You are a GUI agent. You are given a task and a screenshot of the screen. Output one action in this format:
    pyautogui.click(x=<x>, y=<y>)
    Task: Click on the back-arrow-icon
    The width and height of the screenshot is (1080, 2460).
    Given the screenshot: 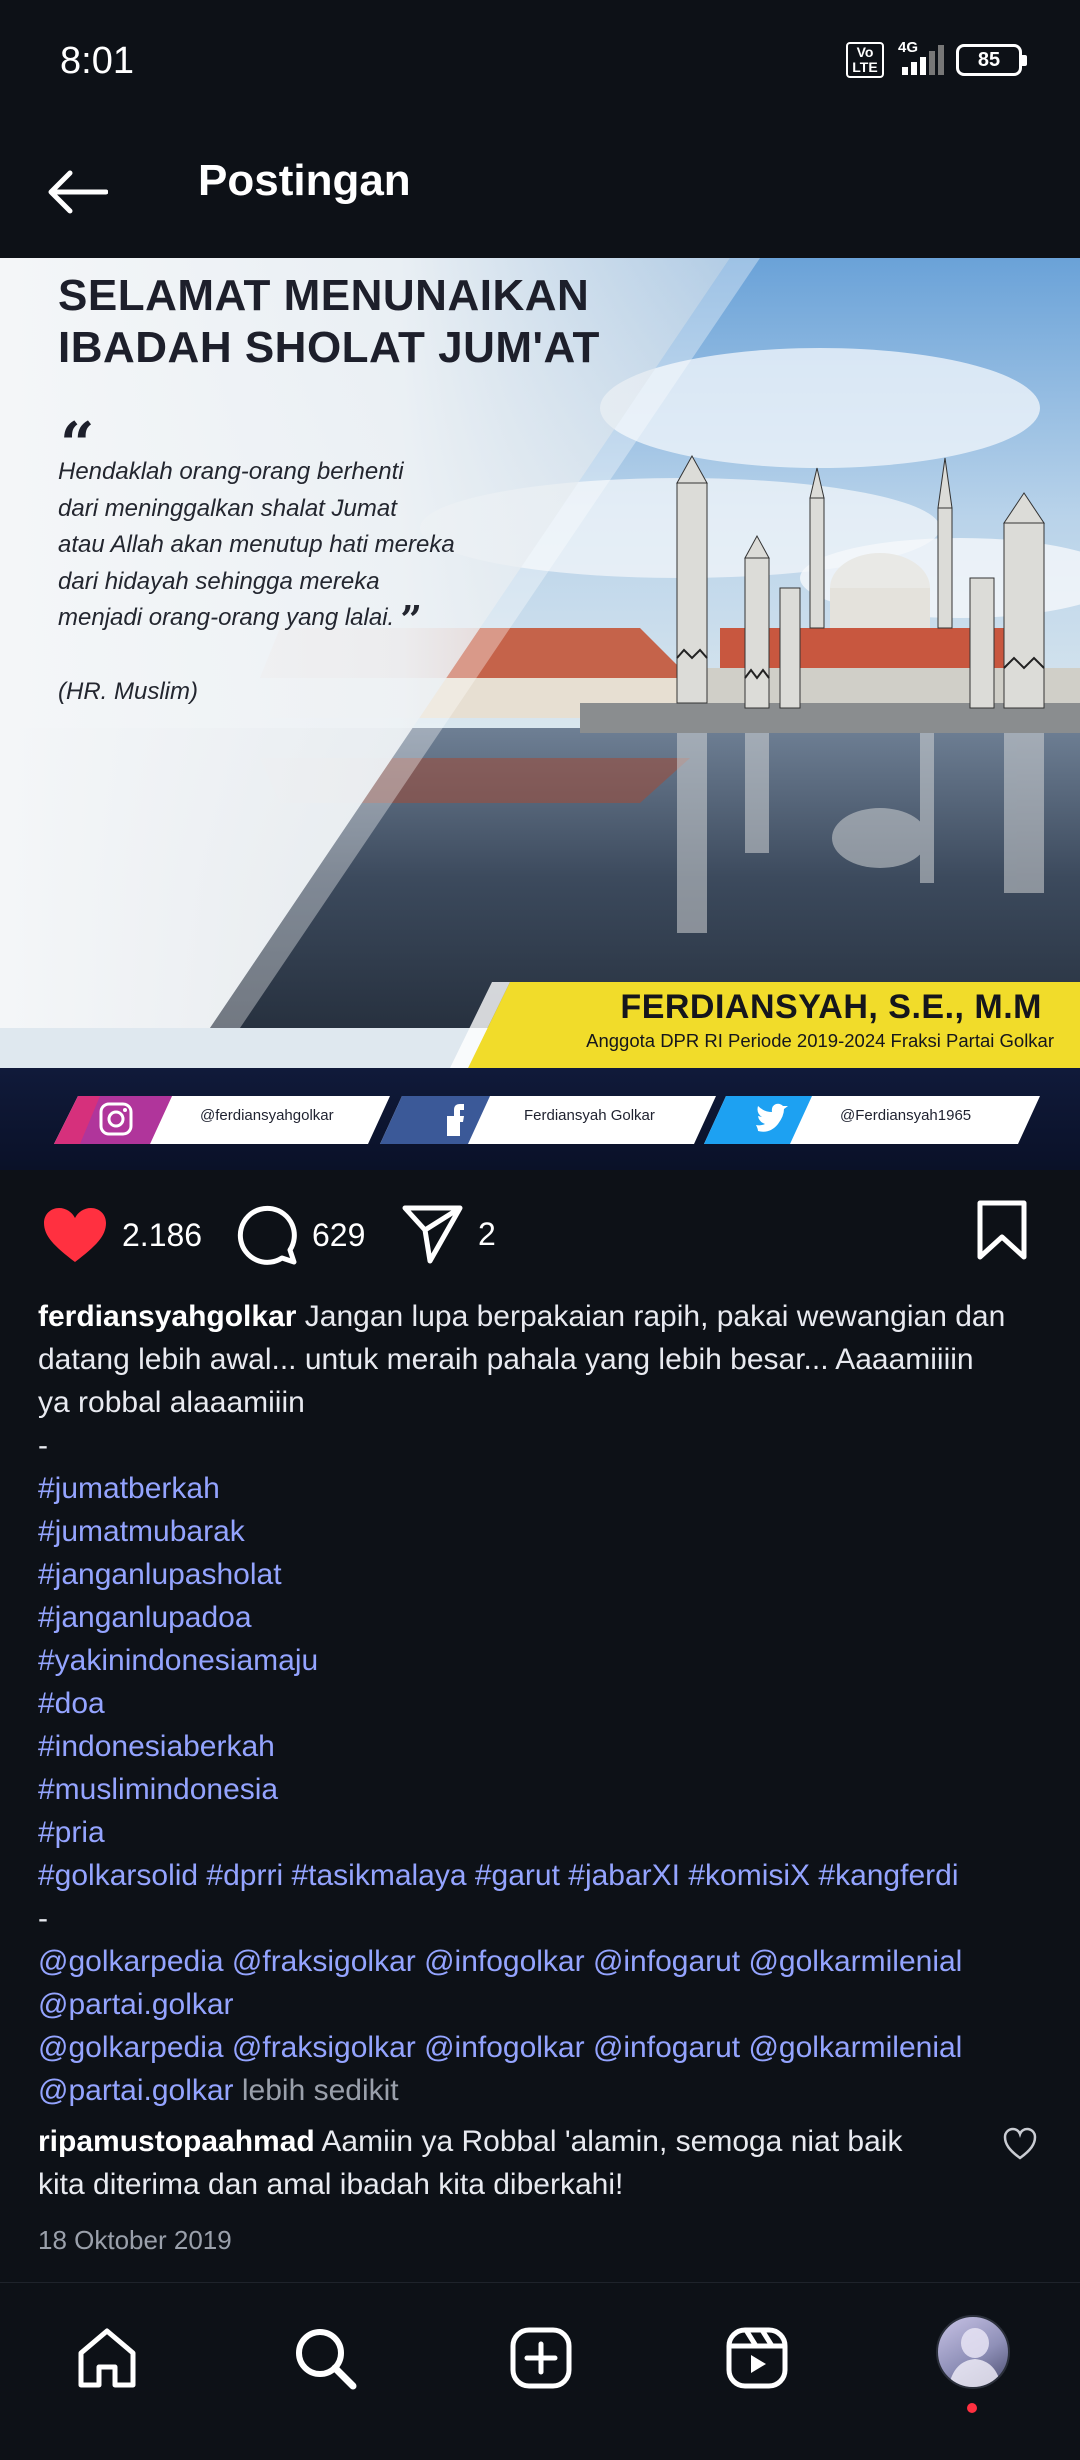 What is the action you would take?
    pyautogui.click(x=77, y=192)
    